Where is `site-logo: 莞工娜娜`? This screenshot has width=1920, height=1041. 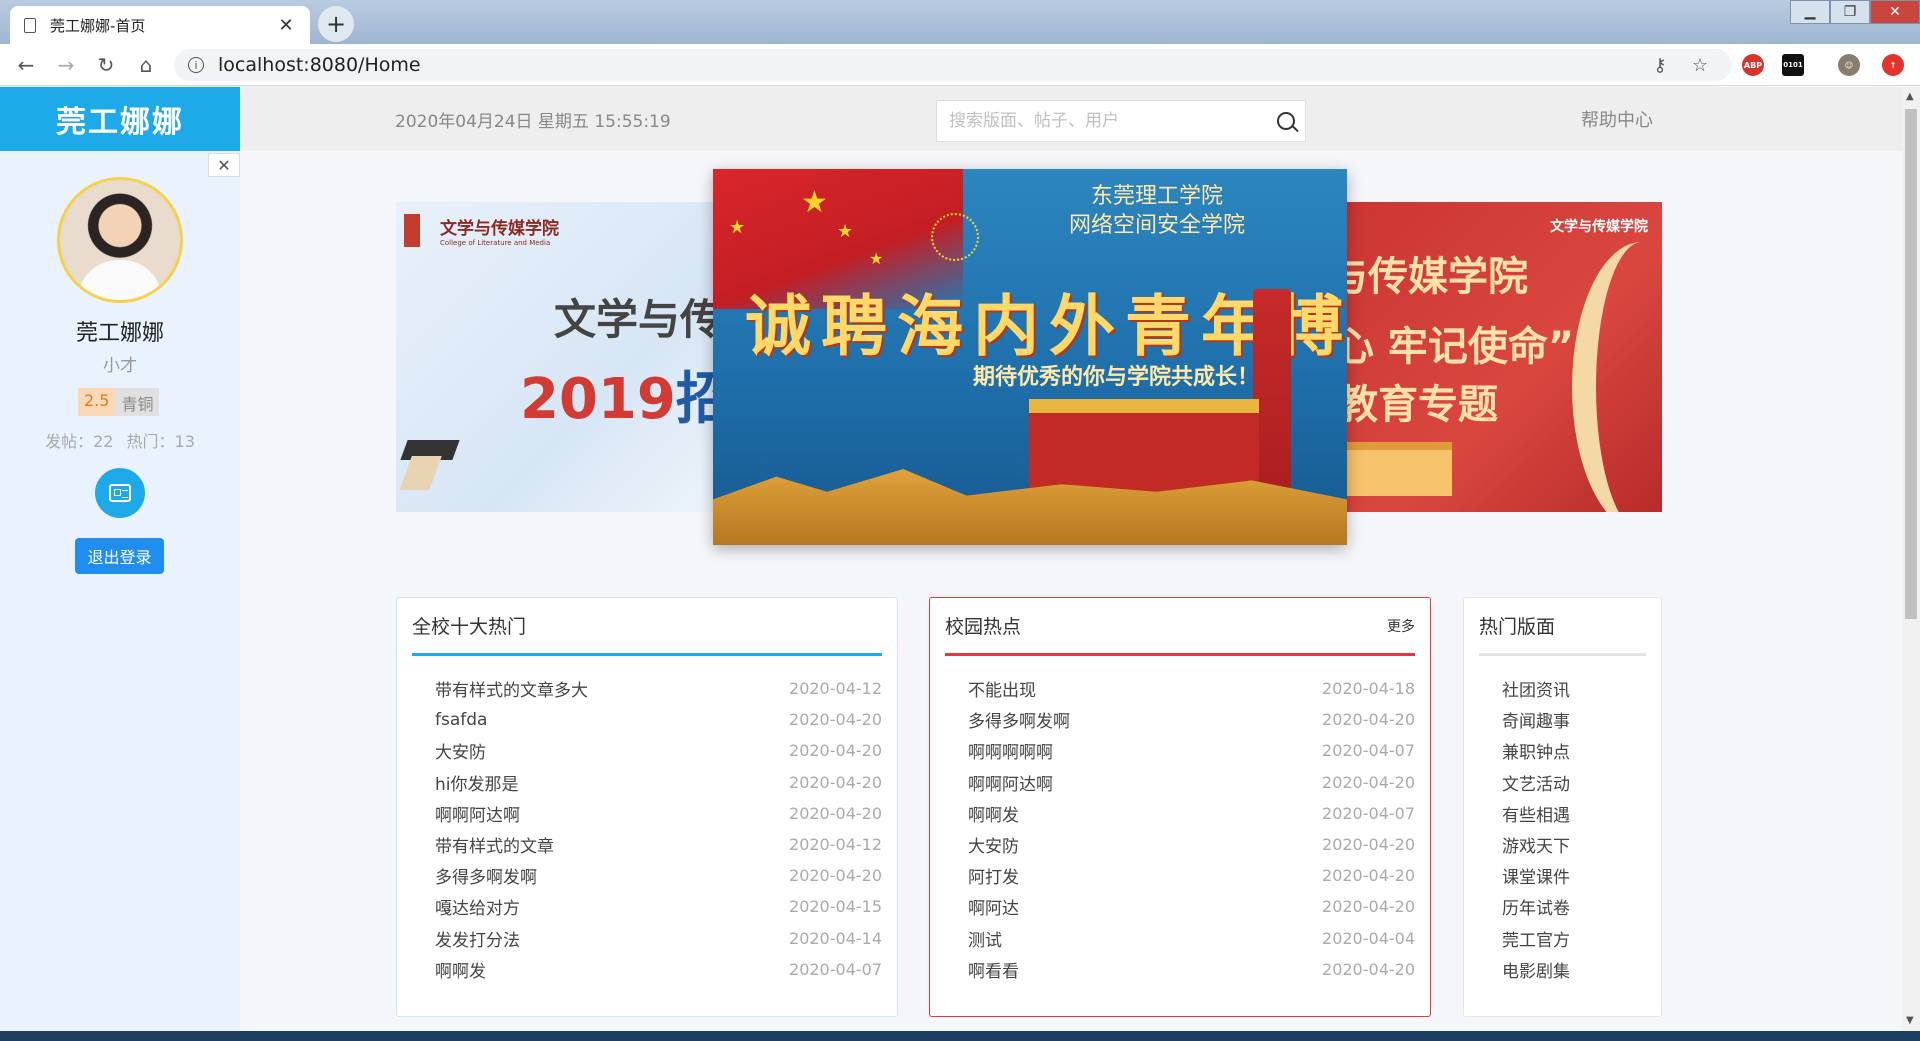
site-logo: 莞工娜娜 is located at coordinates (120, 119).